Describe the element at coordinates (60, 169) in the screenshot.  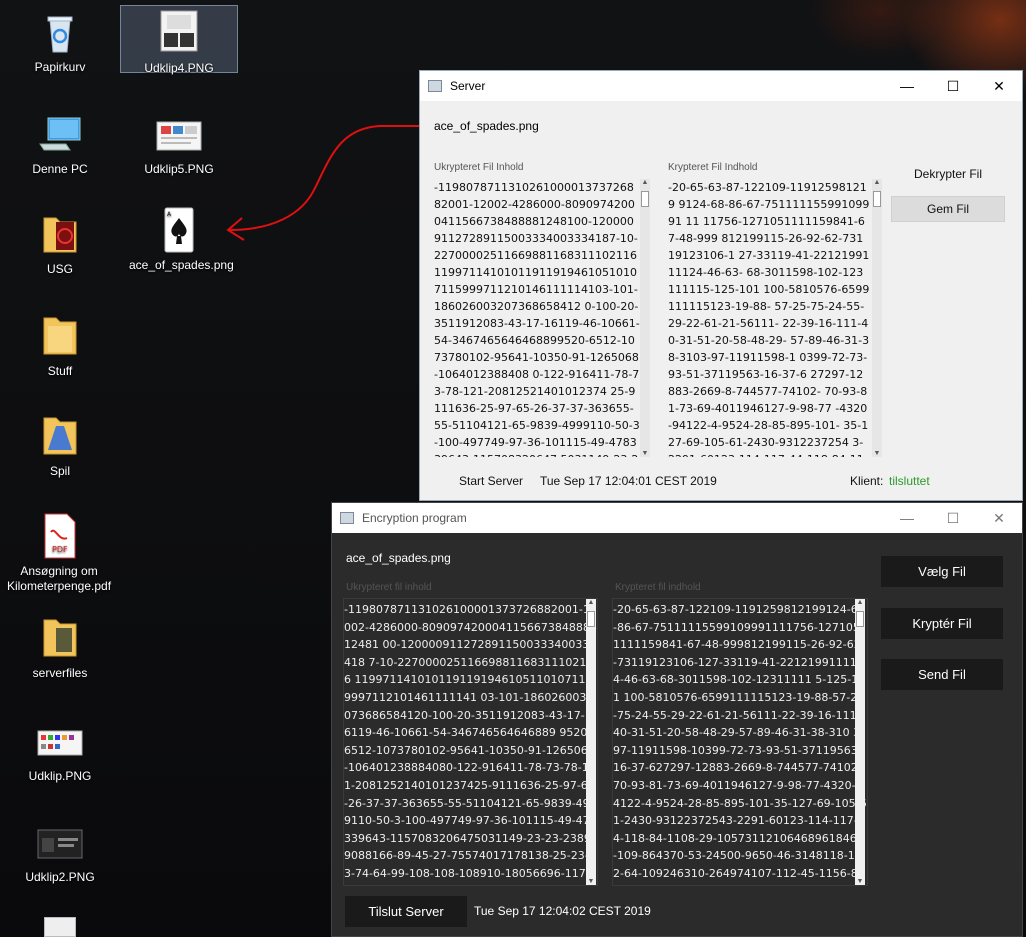
I see `desktop-icon-label: Denne PC` at that location.